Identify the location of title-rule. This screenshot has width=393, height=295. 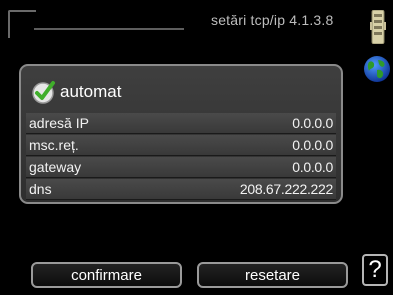
(109, 29).